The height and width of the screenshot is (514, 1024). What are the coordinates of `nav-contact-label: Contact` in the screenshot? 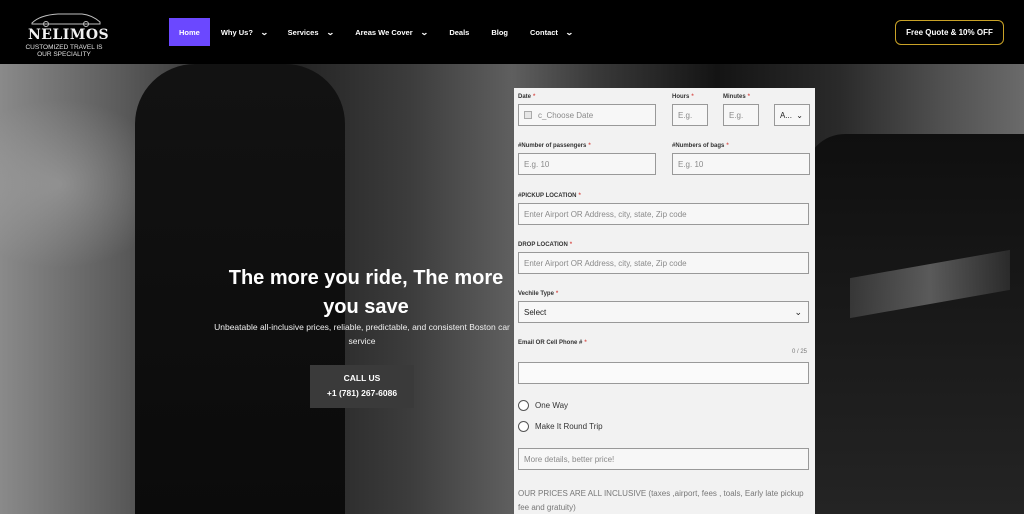 It's located at (544, 32).